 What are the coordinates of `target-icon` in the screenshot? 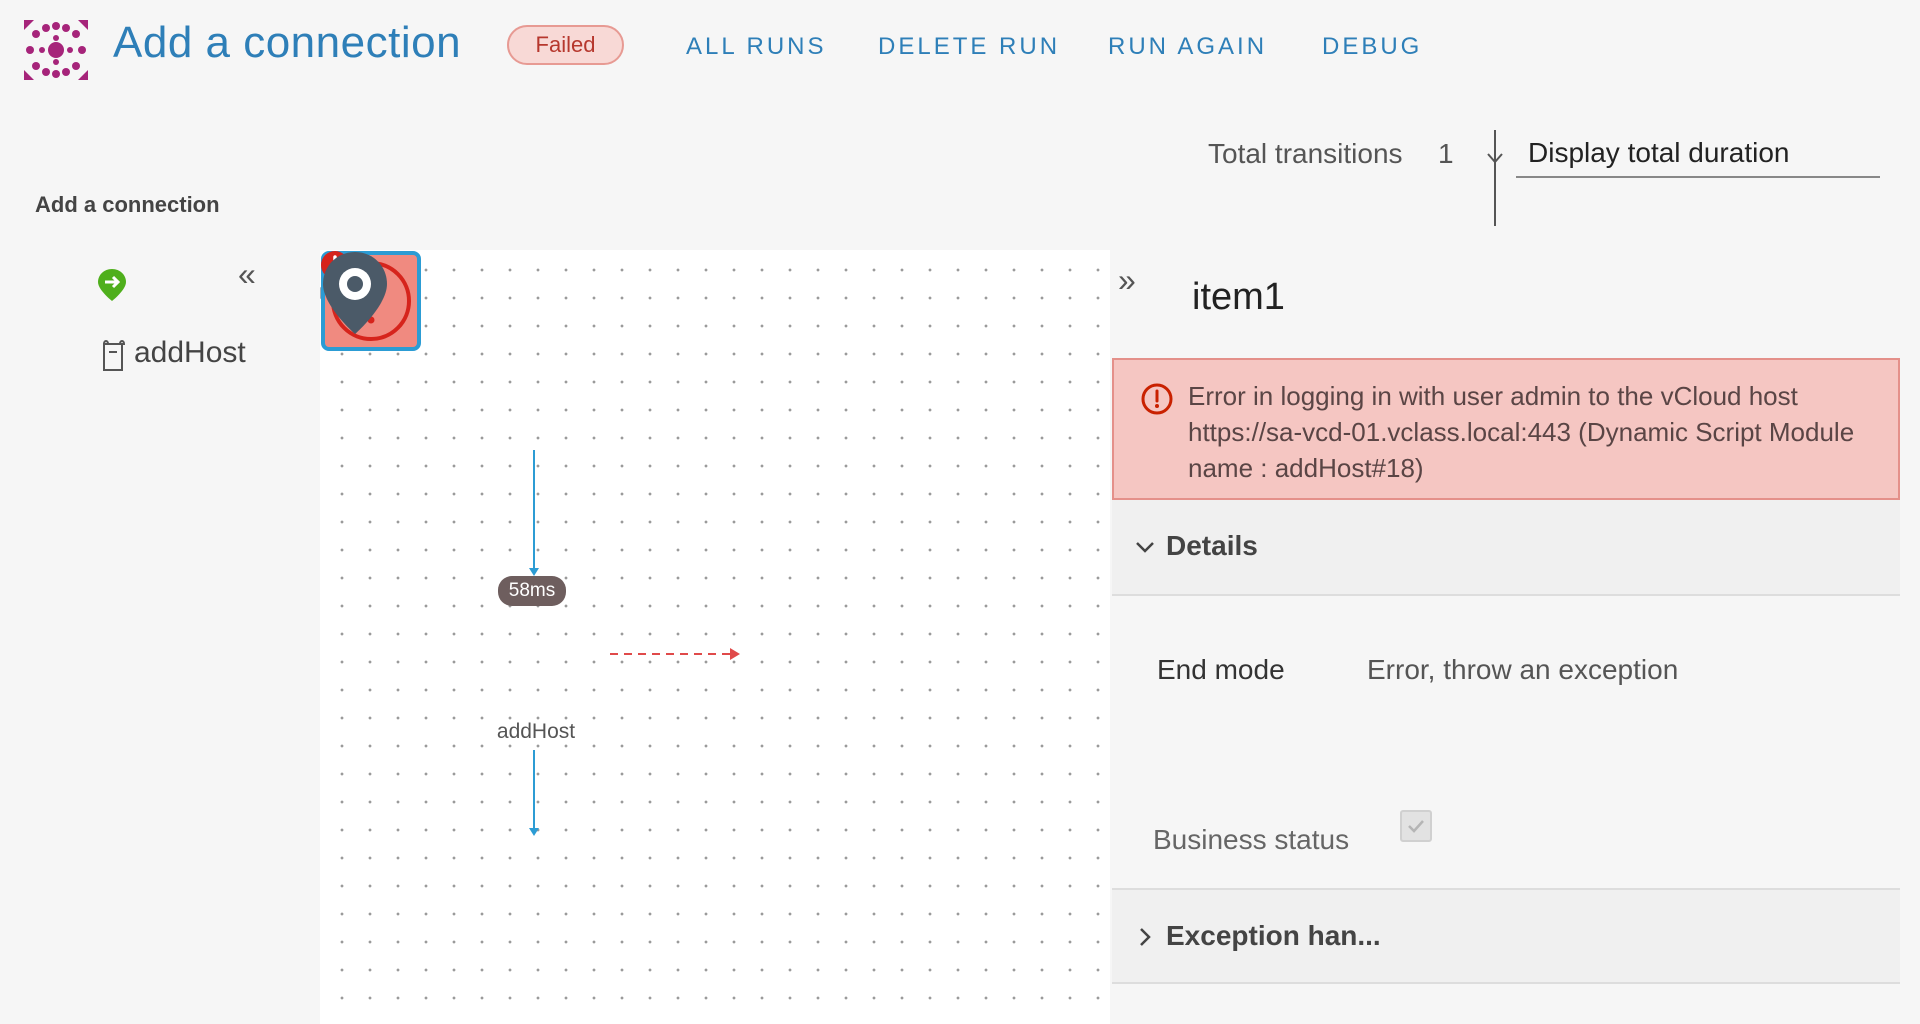 It's located at (355, 284).